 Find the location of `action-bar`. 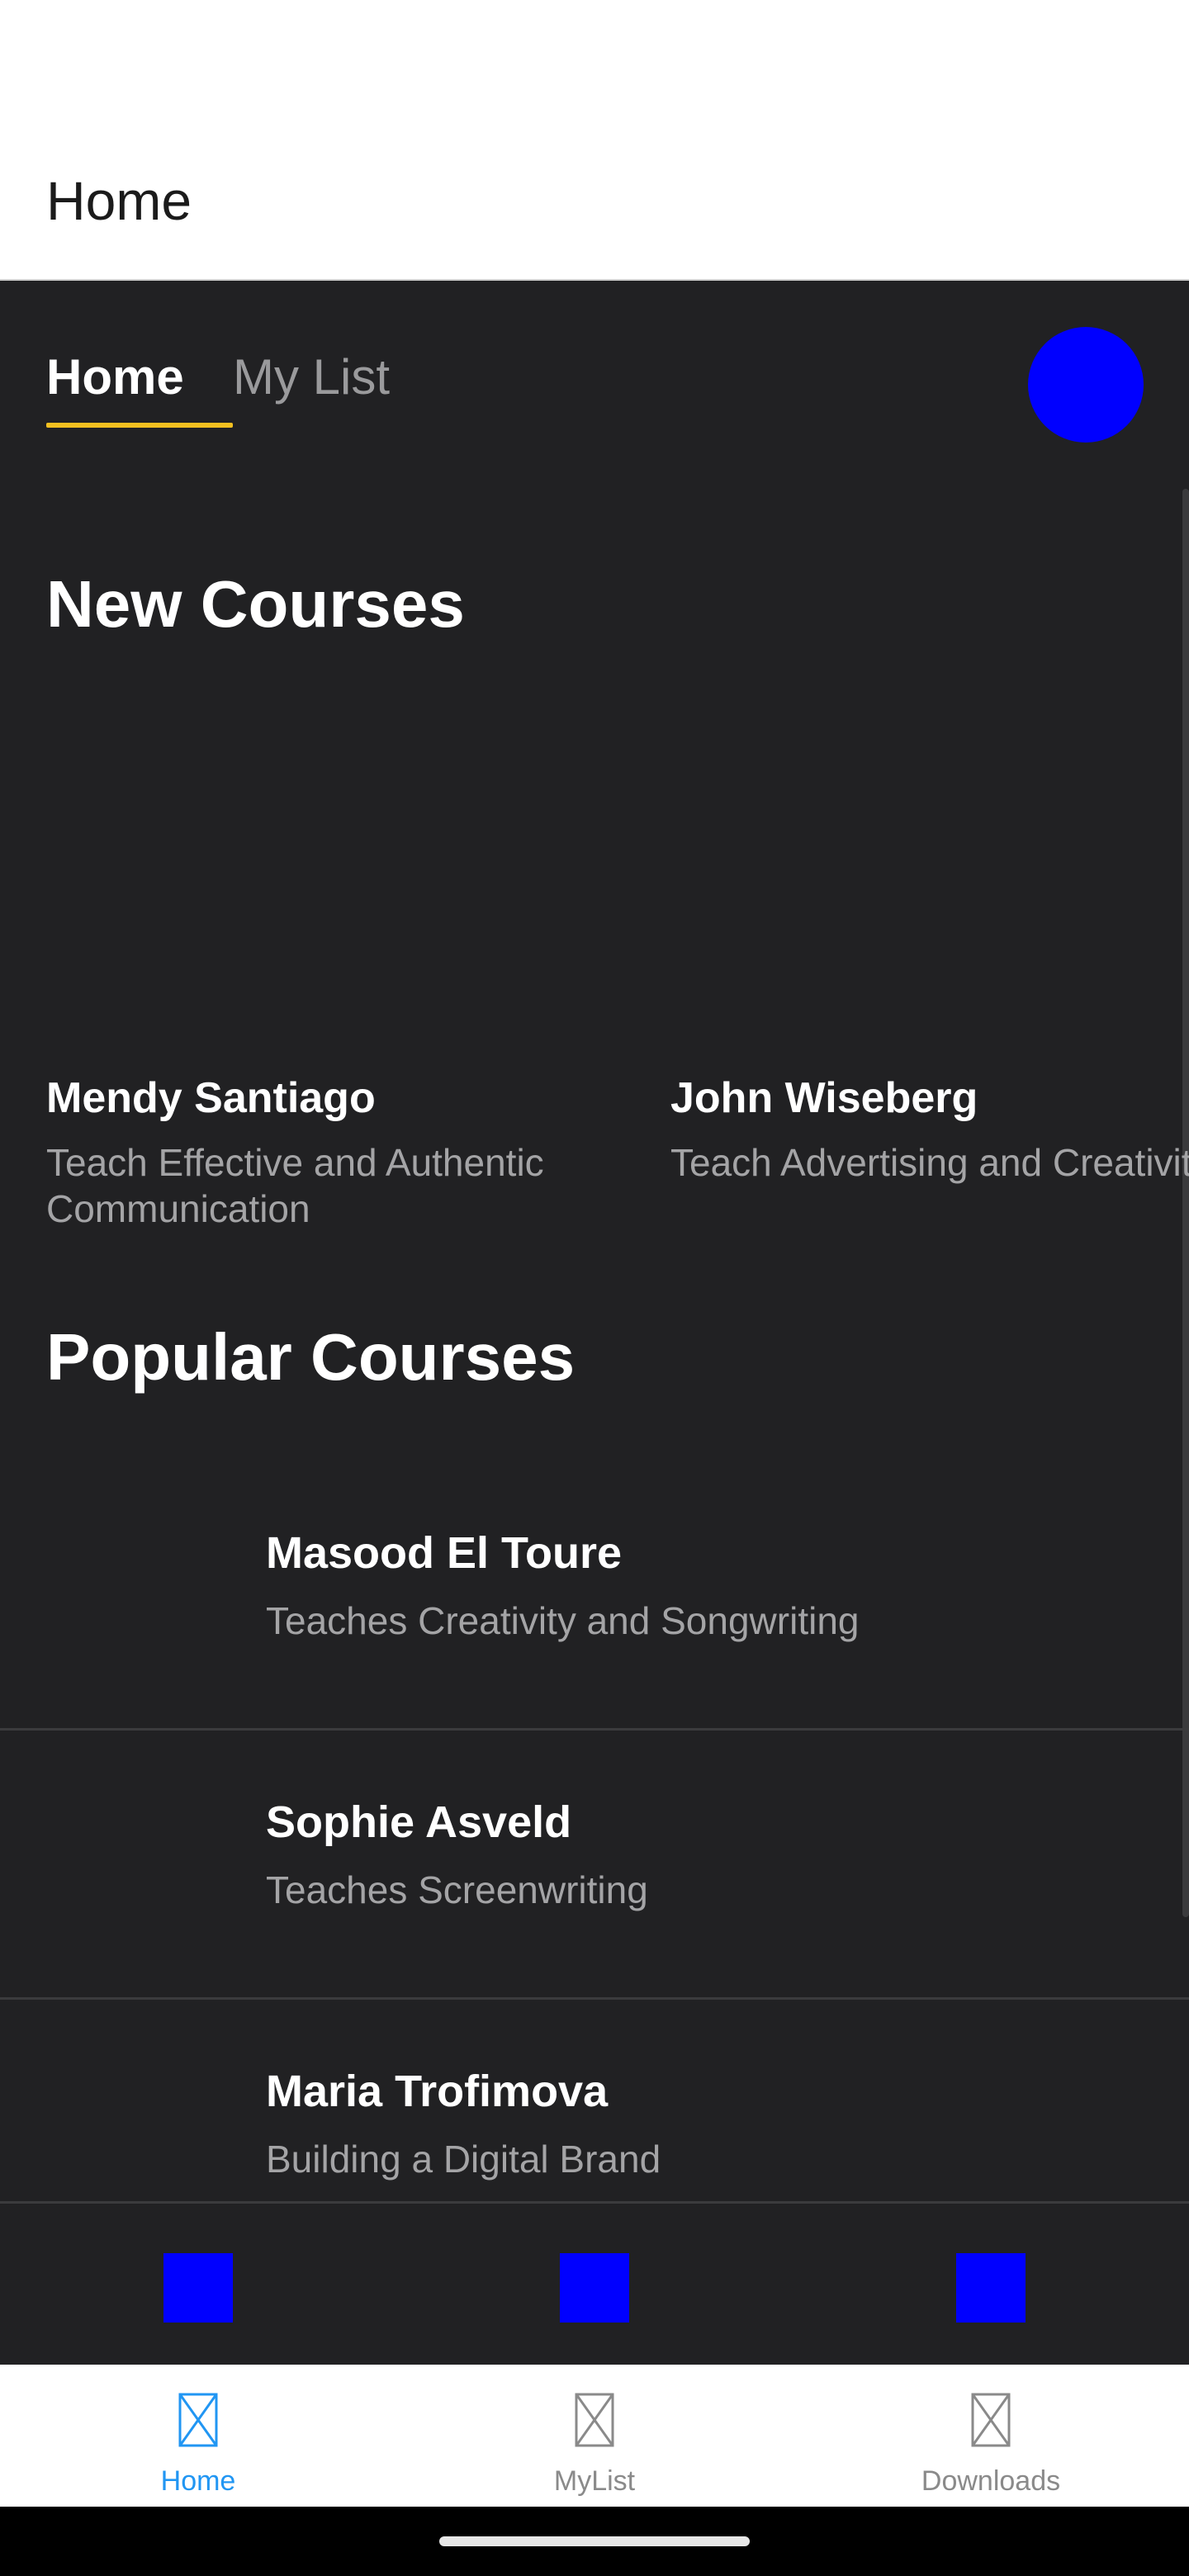

action-bar is located at coordinates (594, 2283).